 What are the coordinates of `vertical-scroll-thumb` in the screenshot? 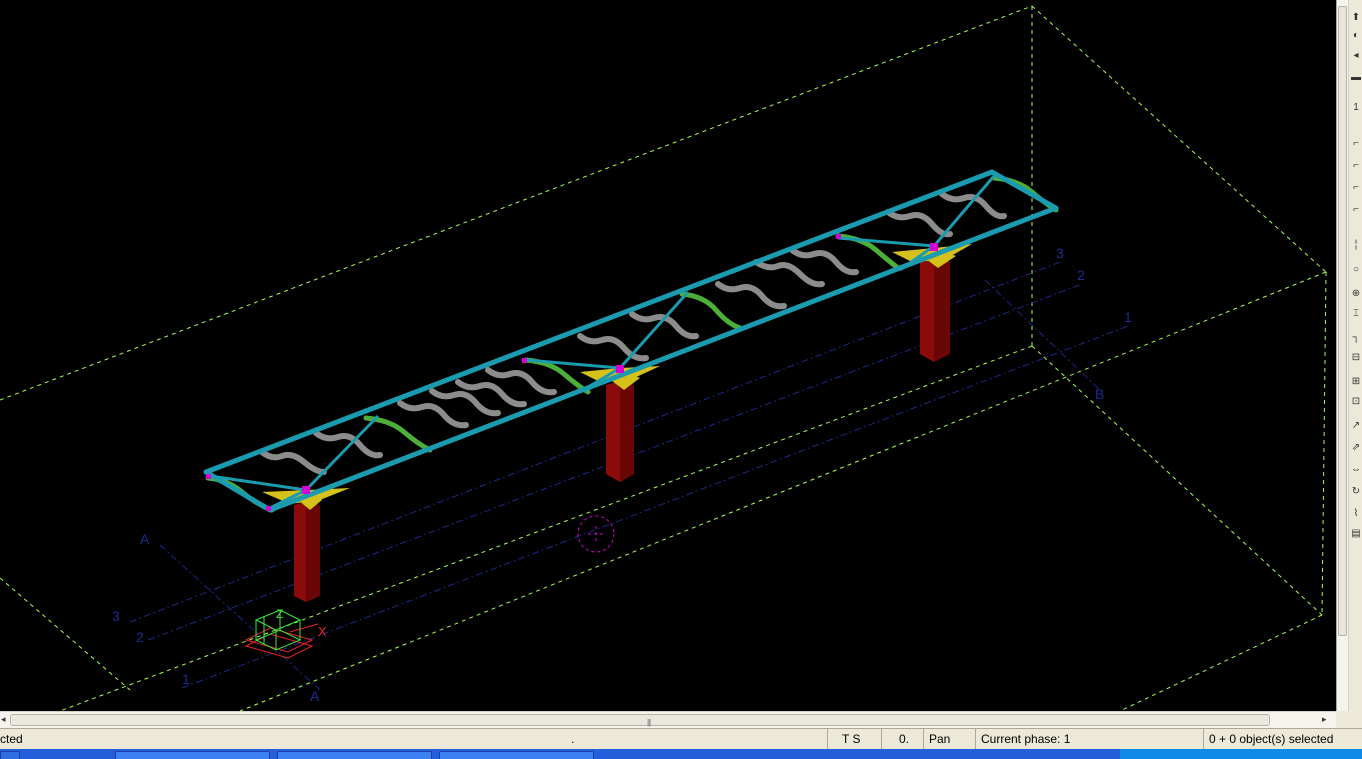 It's located at (1342, 321).